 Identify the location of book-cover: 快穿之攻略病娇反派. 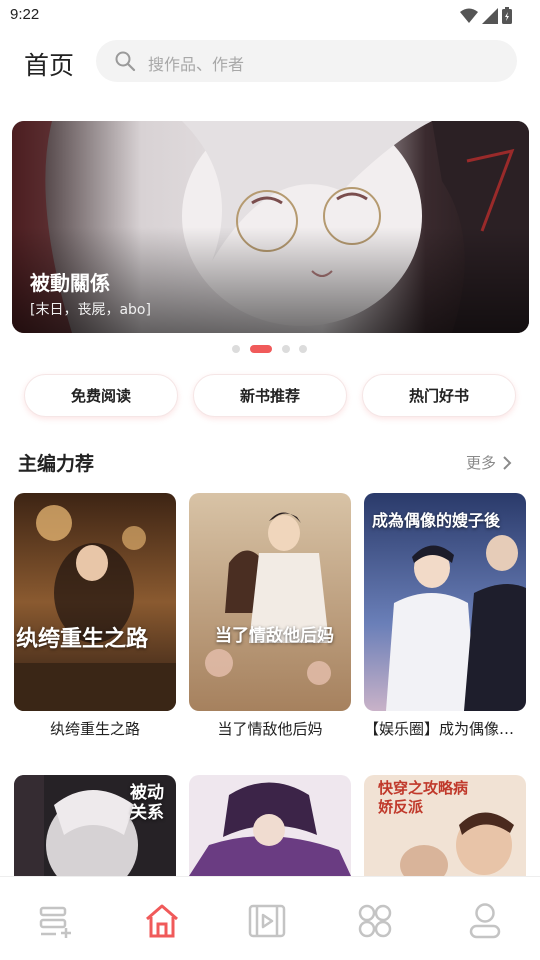
(445, 825).